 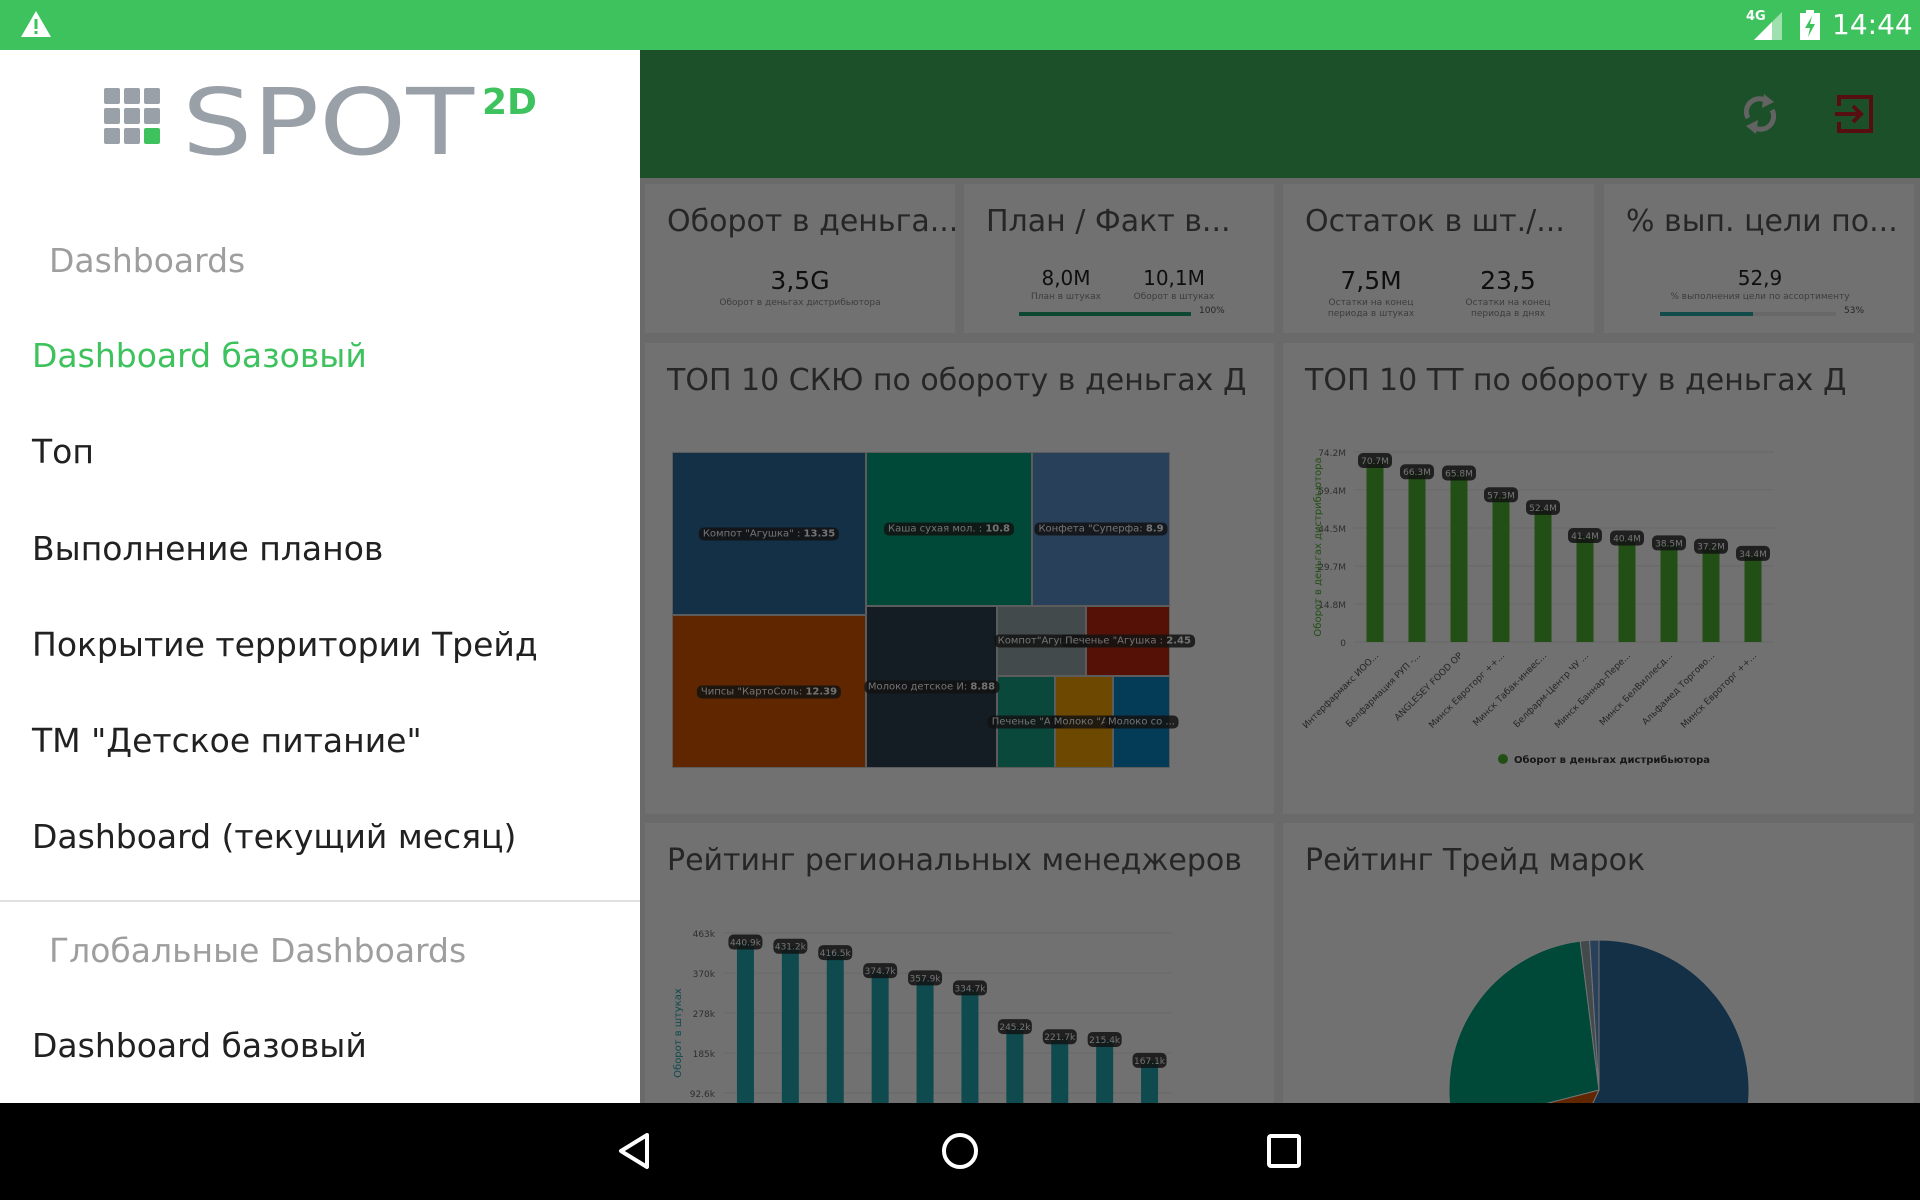 What do you see at coordinates (1212, 311) in the screenshot?
I see `progress-label: 100%` at bounding box center [1212, 311].